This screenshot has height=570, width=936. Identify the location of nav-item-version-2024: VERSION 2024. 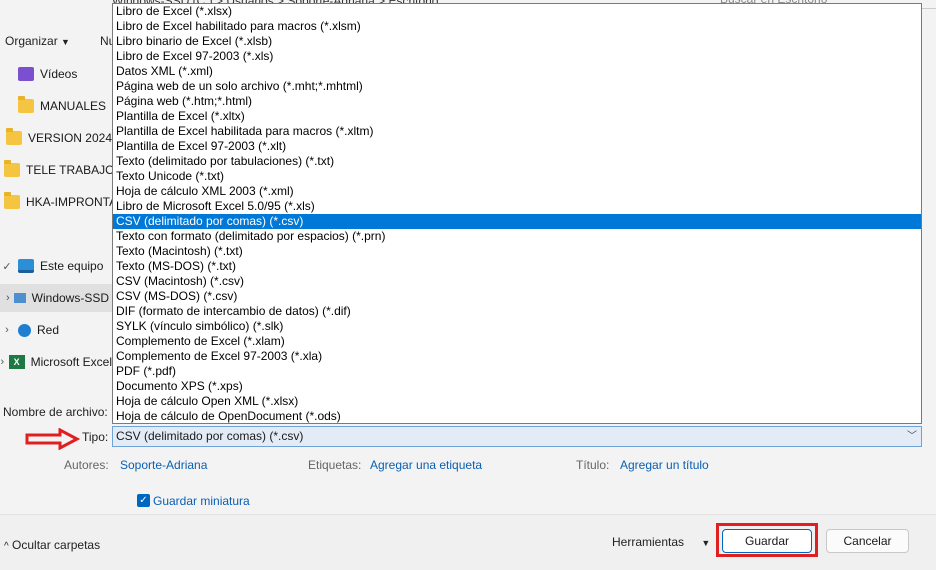
(56, 138).